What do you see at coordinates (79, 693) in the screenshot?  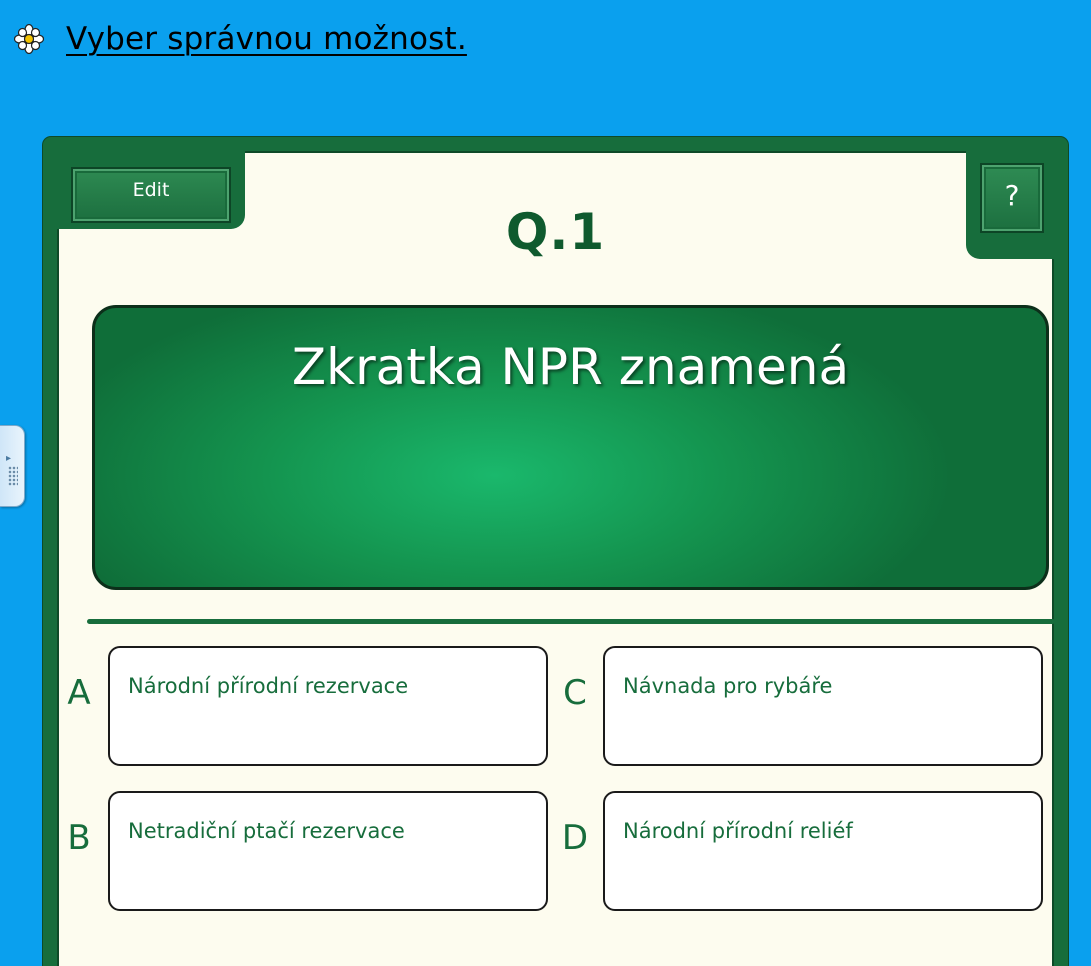 I see `answer-letter-a: A` at bounding box center [79, 693].